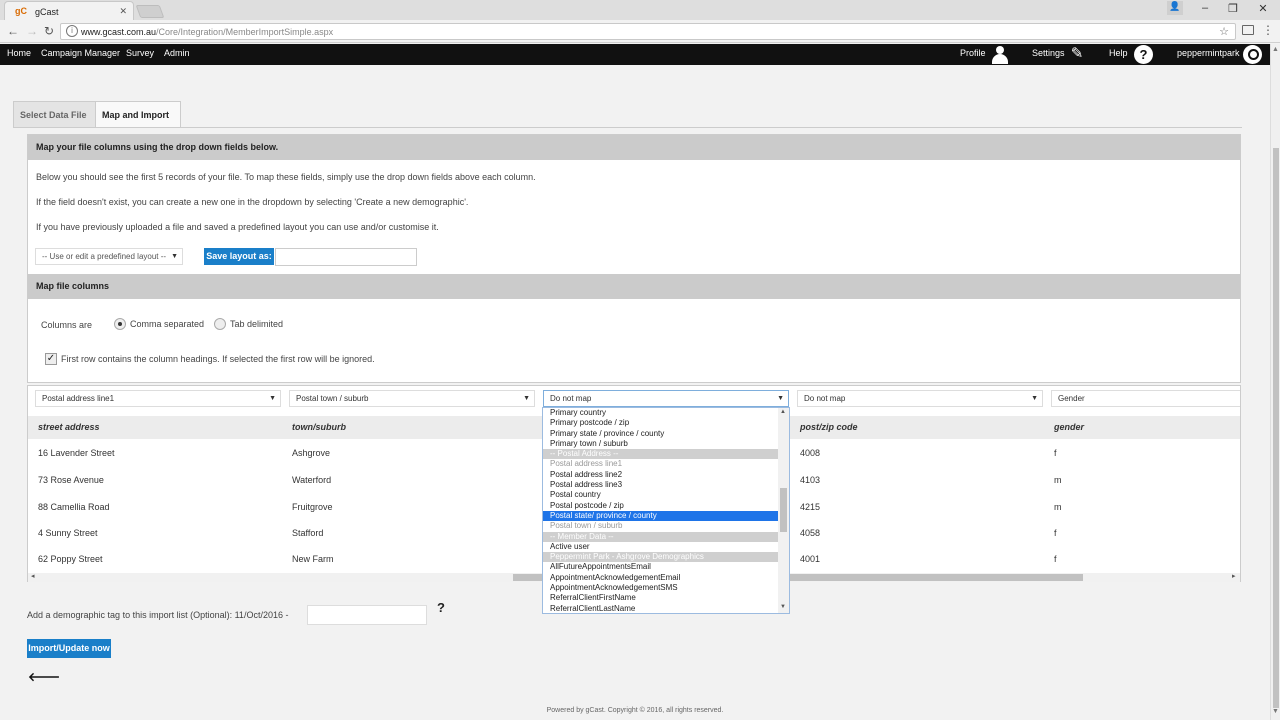 This screenshot has width=1280, height=720. I want to click on dropdown-option: Postal town / suburb, so click(661, 526).